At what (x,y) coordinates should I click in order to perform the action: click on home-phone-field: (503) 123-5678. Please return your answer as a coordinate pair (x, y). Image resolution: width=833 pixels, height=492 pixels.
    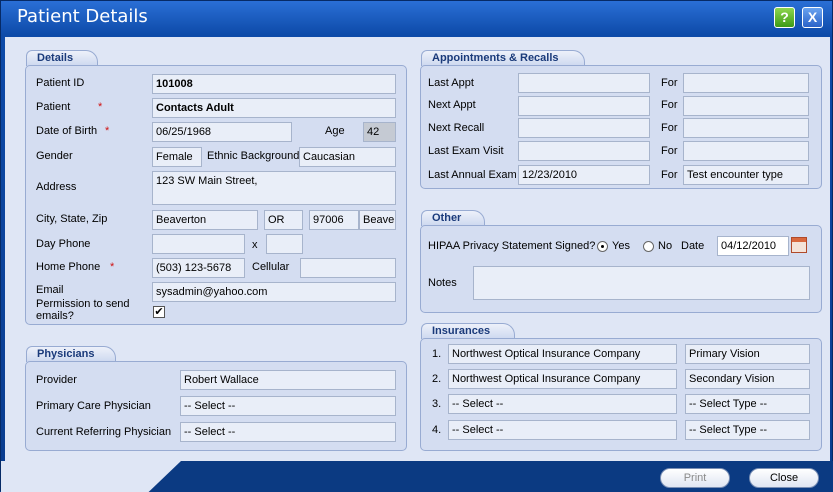
    Looking at the image, I should click on (198, 268).